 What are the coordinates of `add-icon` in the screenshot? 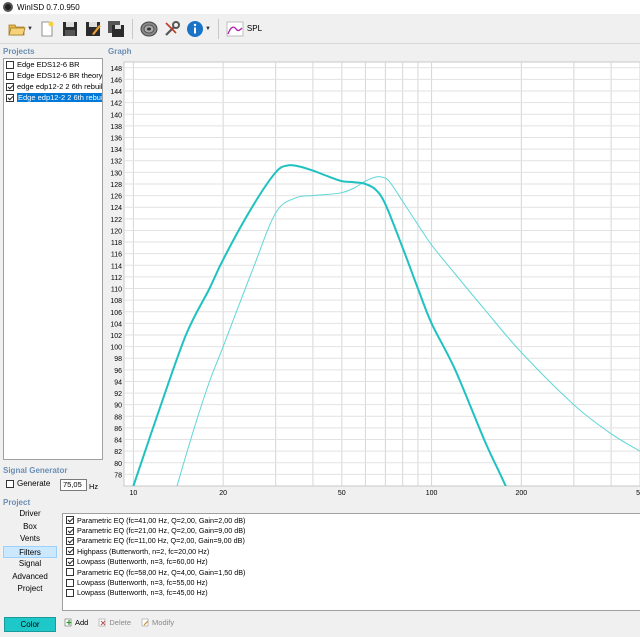 It's located at (68, 622).